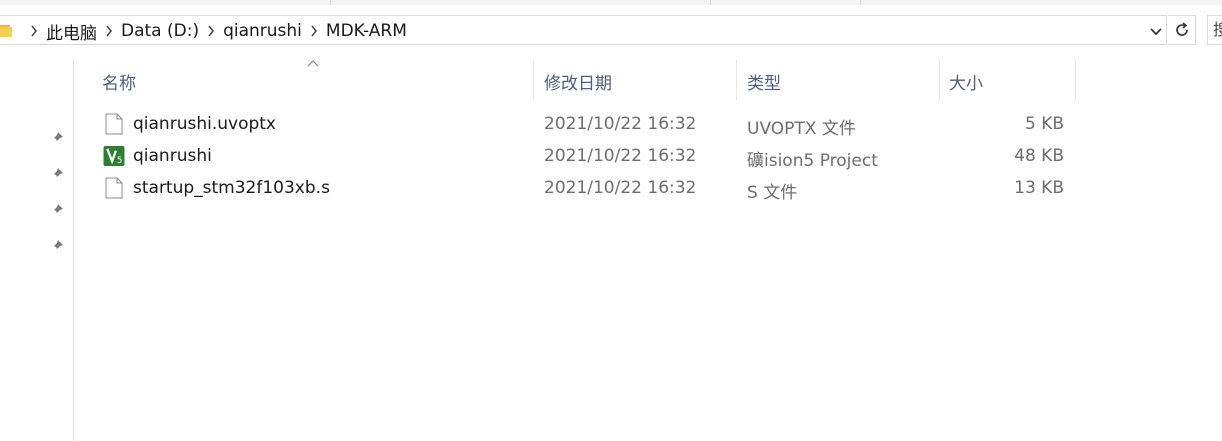  What do you see at coordinates (583, 30) in the screenshot?
I see `address-bar: 此电脑 Data (D:) qianrushi MDK-ARM` at bounding box center [583, 30].